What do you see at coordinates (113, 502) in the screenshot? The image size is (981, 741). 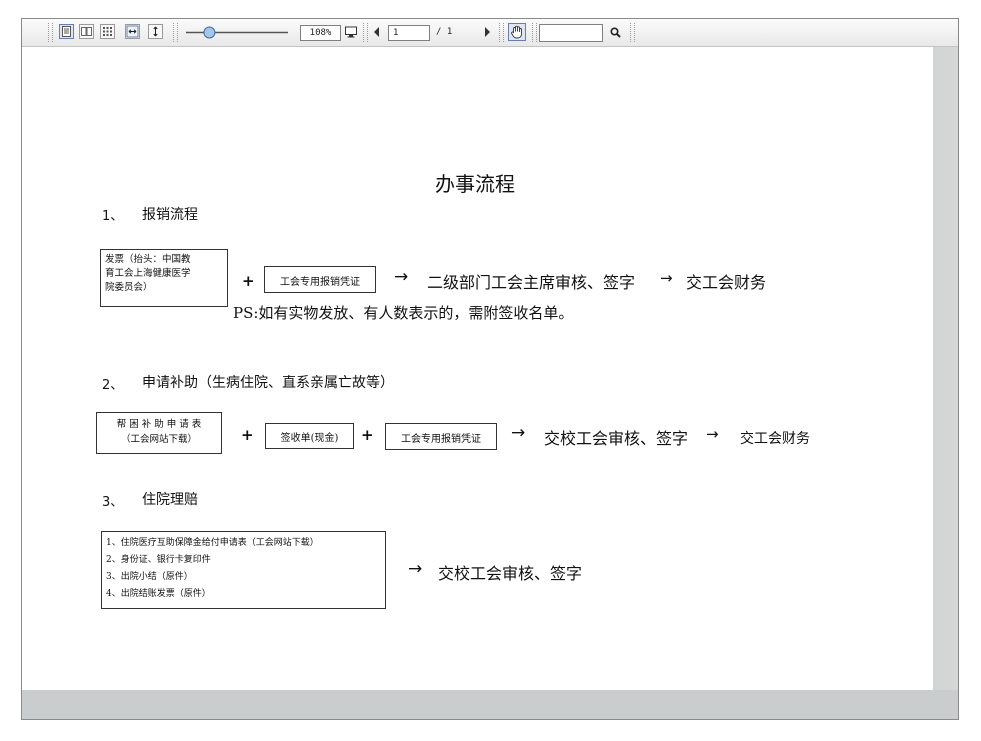 I see `section-3-number: 3、` at bounding box center [113, 502].